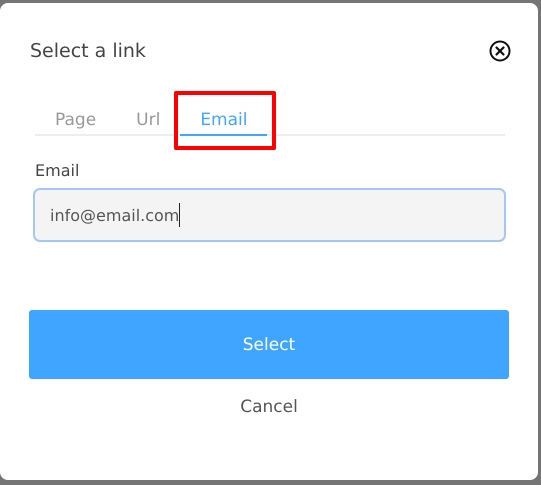  What do you see at coordinates (224, 121) in the screenshot?
I see `tab: Email` at bounding box center [224, 121].